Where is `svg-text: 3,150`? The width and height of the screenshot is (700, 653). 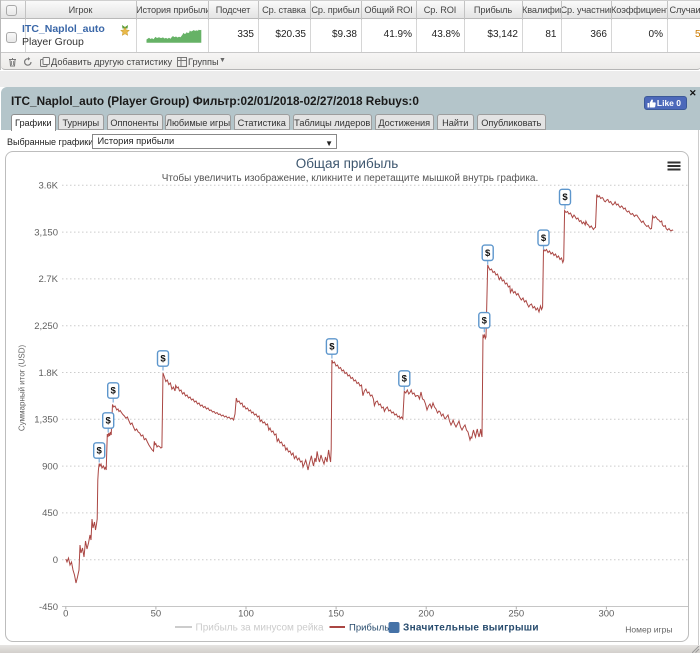
svg-text: 3,150 is located at coordinates (46, 232).